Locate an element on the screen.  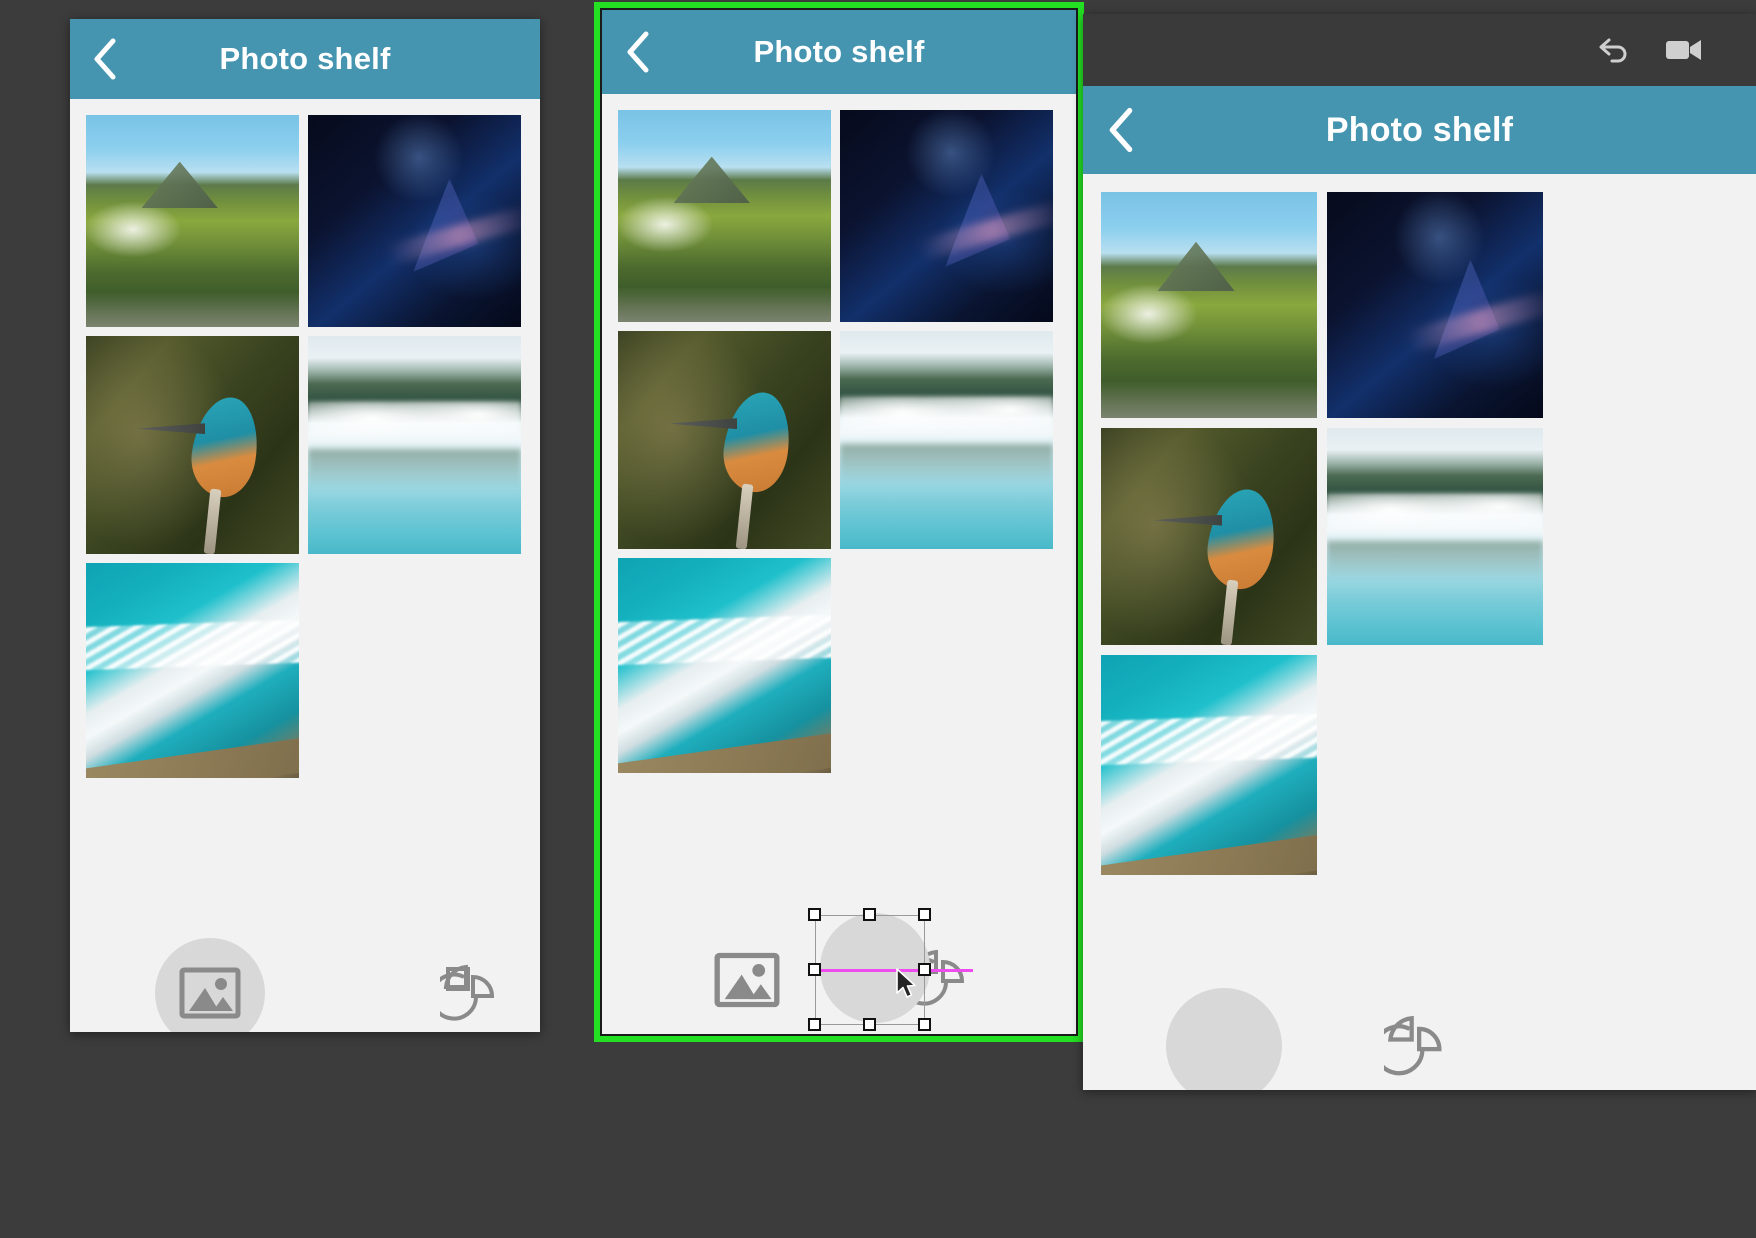
resize-handle-top-right is located at coordinates (924, 914).